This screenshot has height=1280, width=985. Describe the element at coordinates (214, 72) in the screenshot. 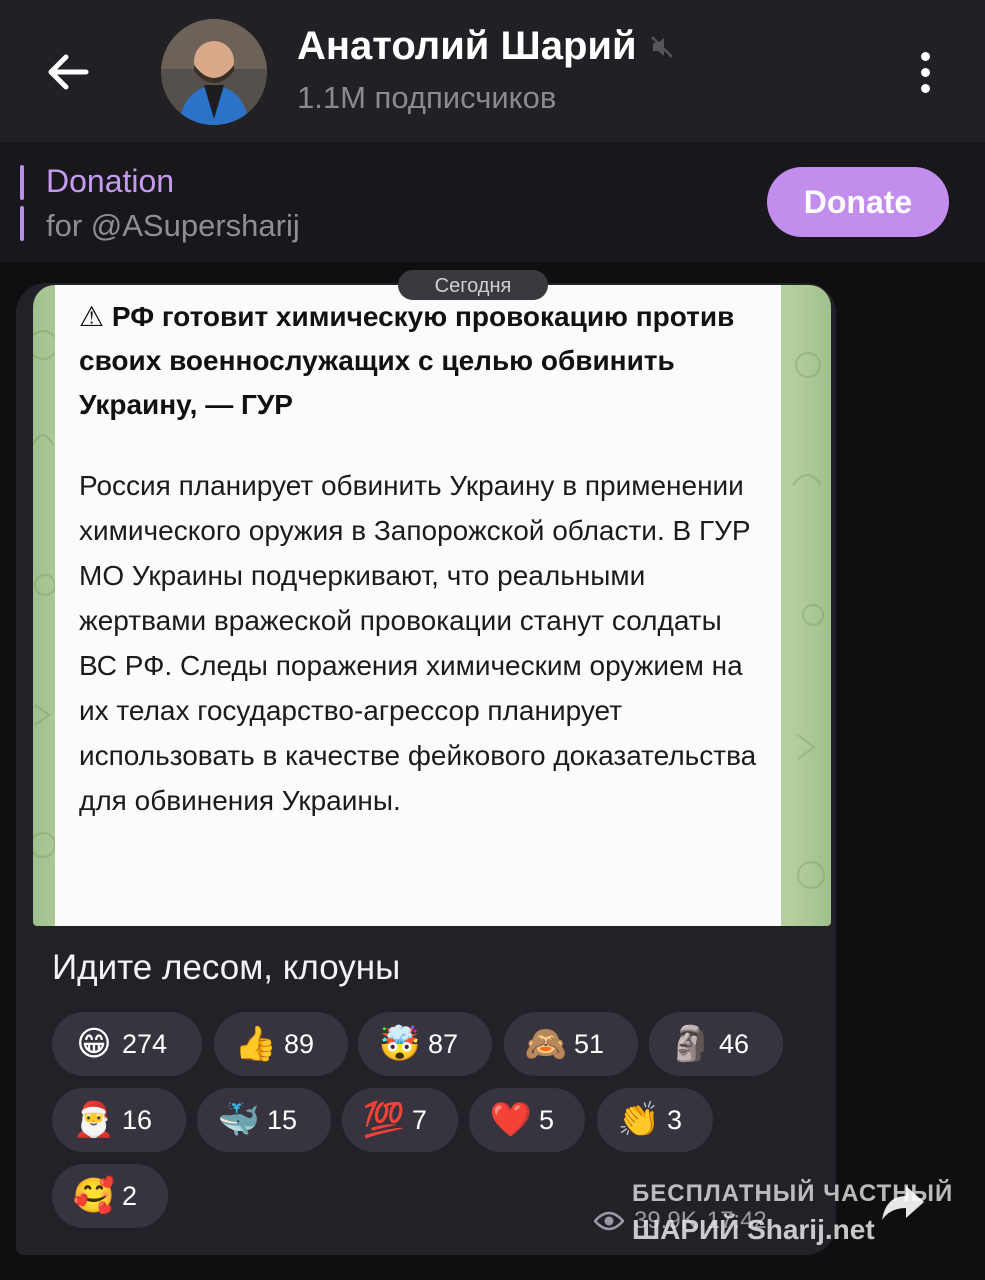

I see `channel-avatar` at that location.